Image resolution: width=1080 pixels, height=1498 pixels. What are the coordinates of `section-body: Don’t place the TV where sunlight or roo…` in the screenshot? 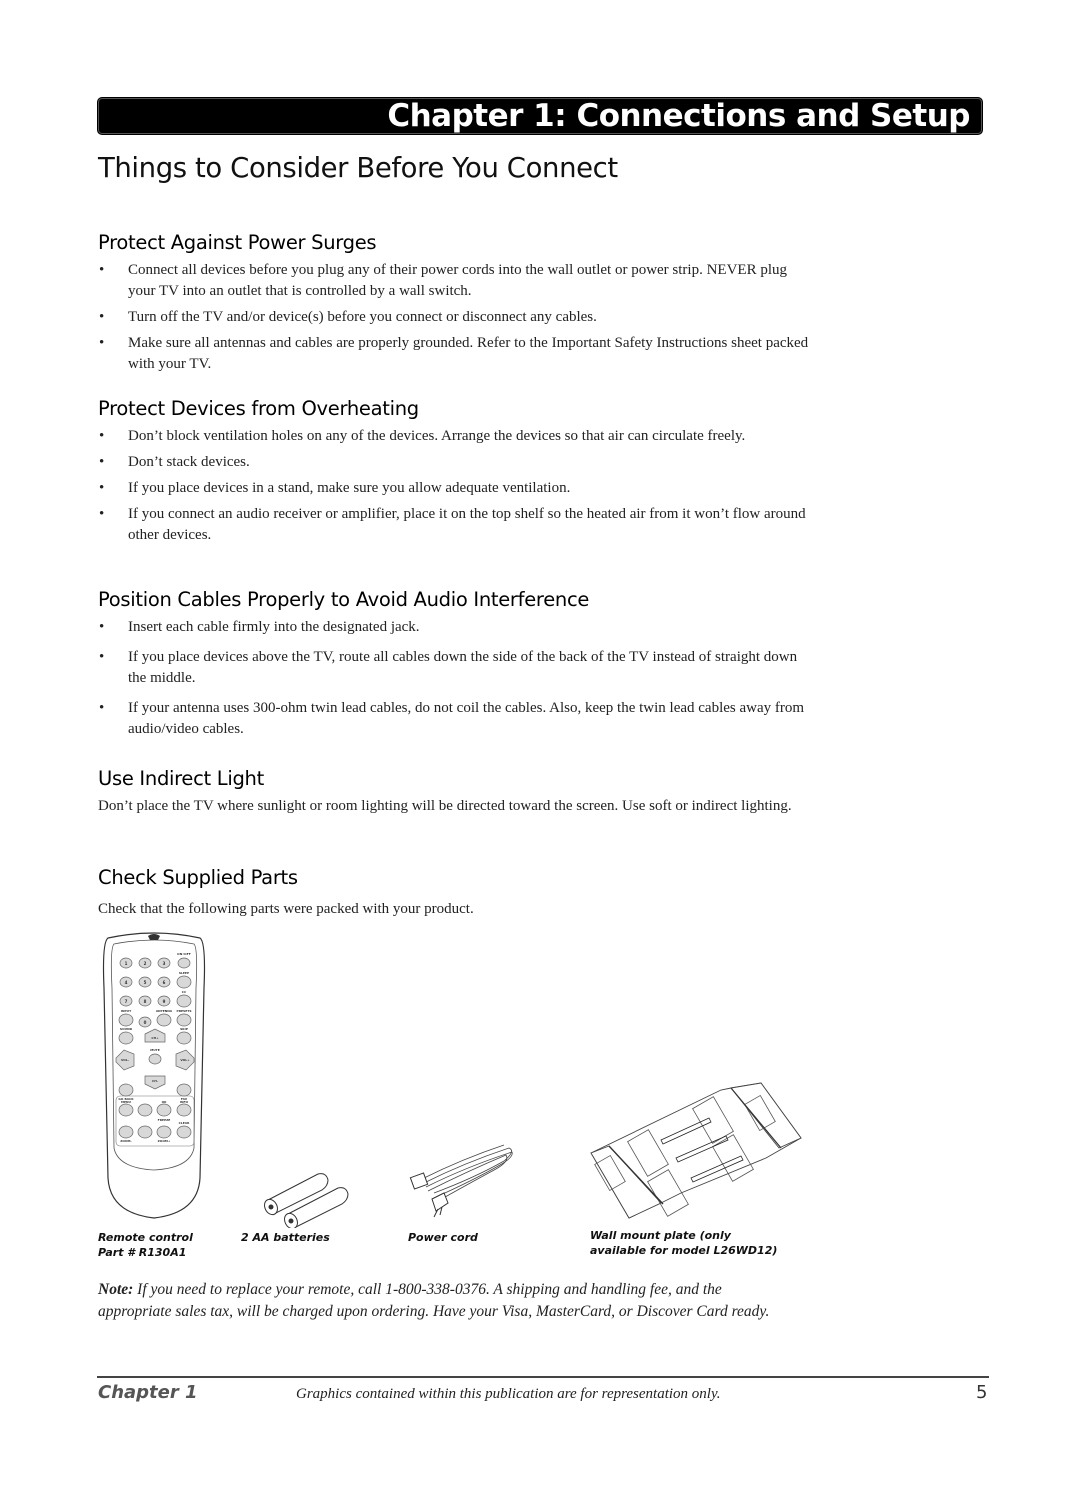 It's located at (445, 806).